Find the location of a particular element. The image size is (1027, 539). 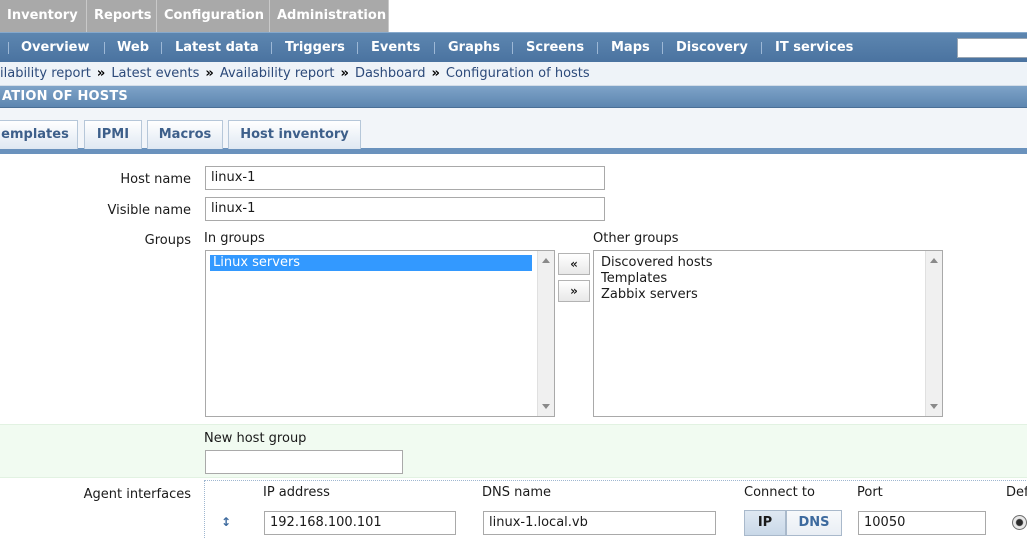

host-name-label: Host name is located at coordinates (155, 179).